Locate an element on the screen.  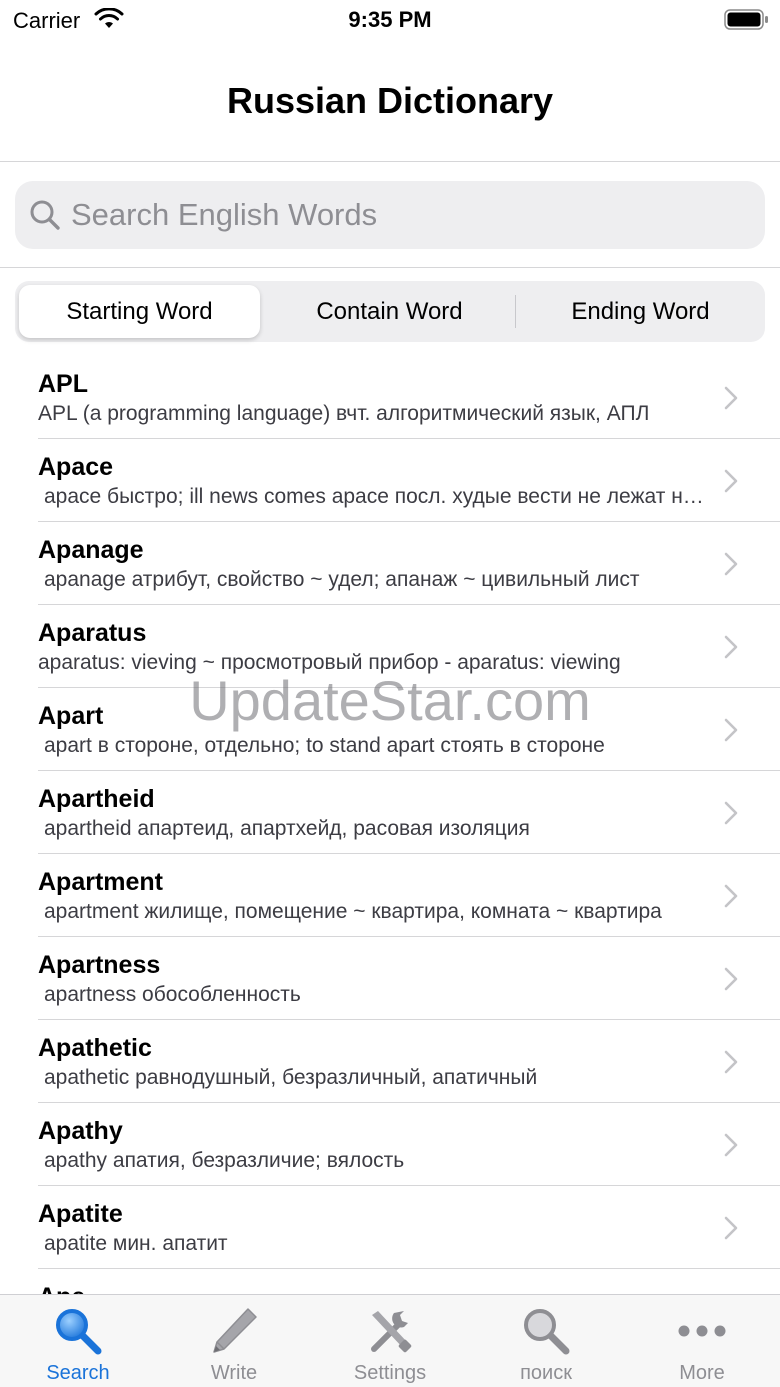
search-area is located at coordinates (390, 215).